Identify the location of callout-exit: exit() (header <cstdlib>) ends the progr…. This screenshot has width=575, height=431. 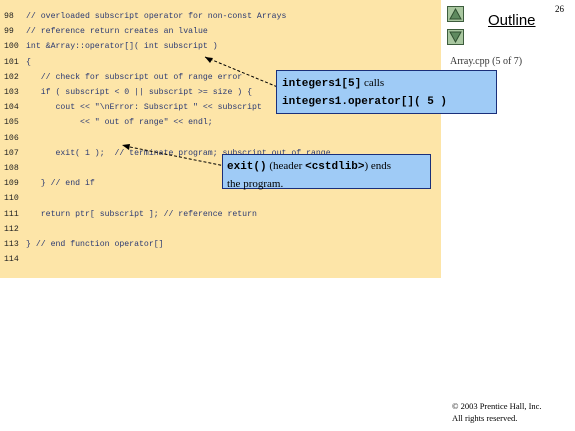
(326, 172).